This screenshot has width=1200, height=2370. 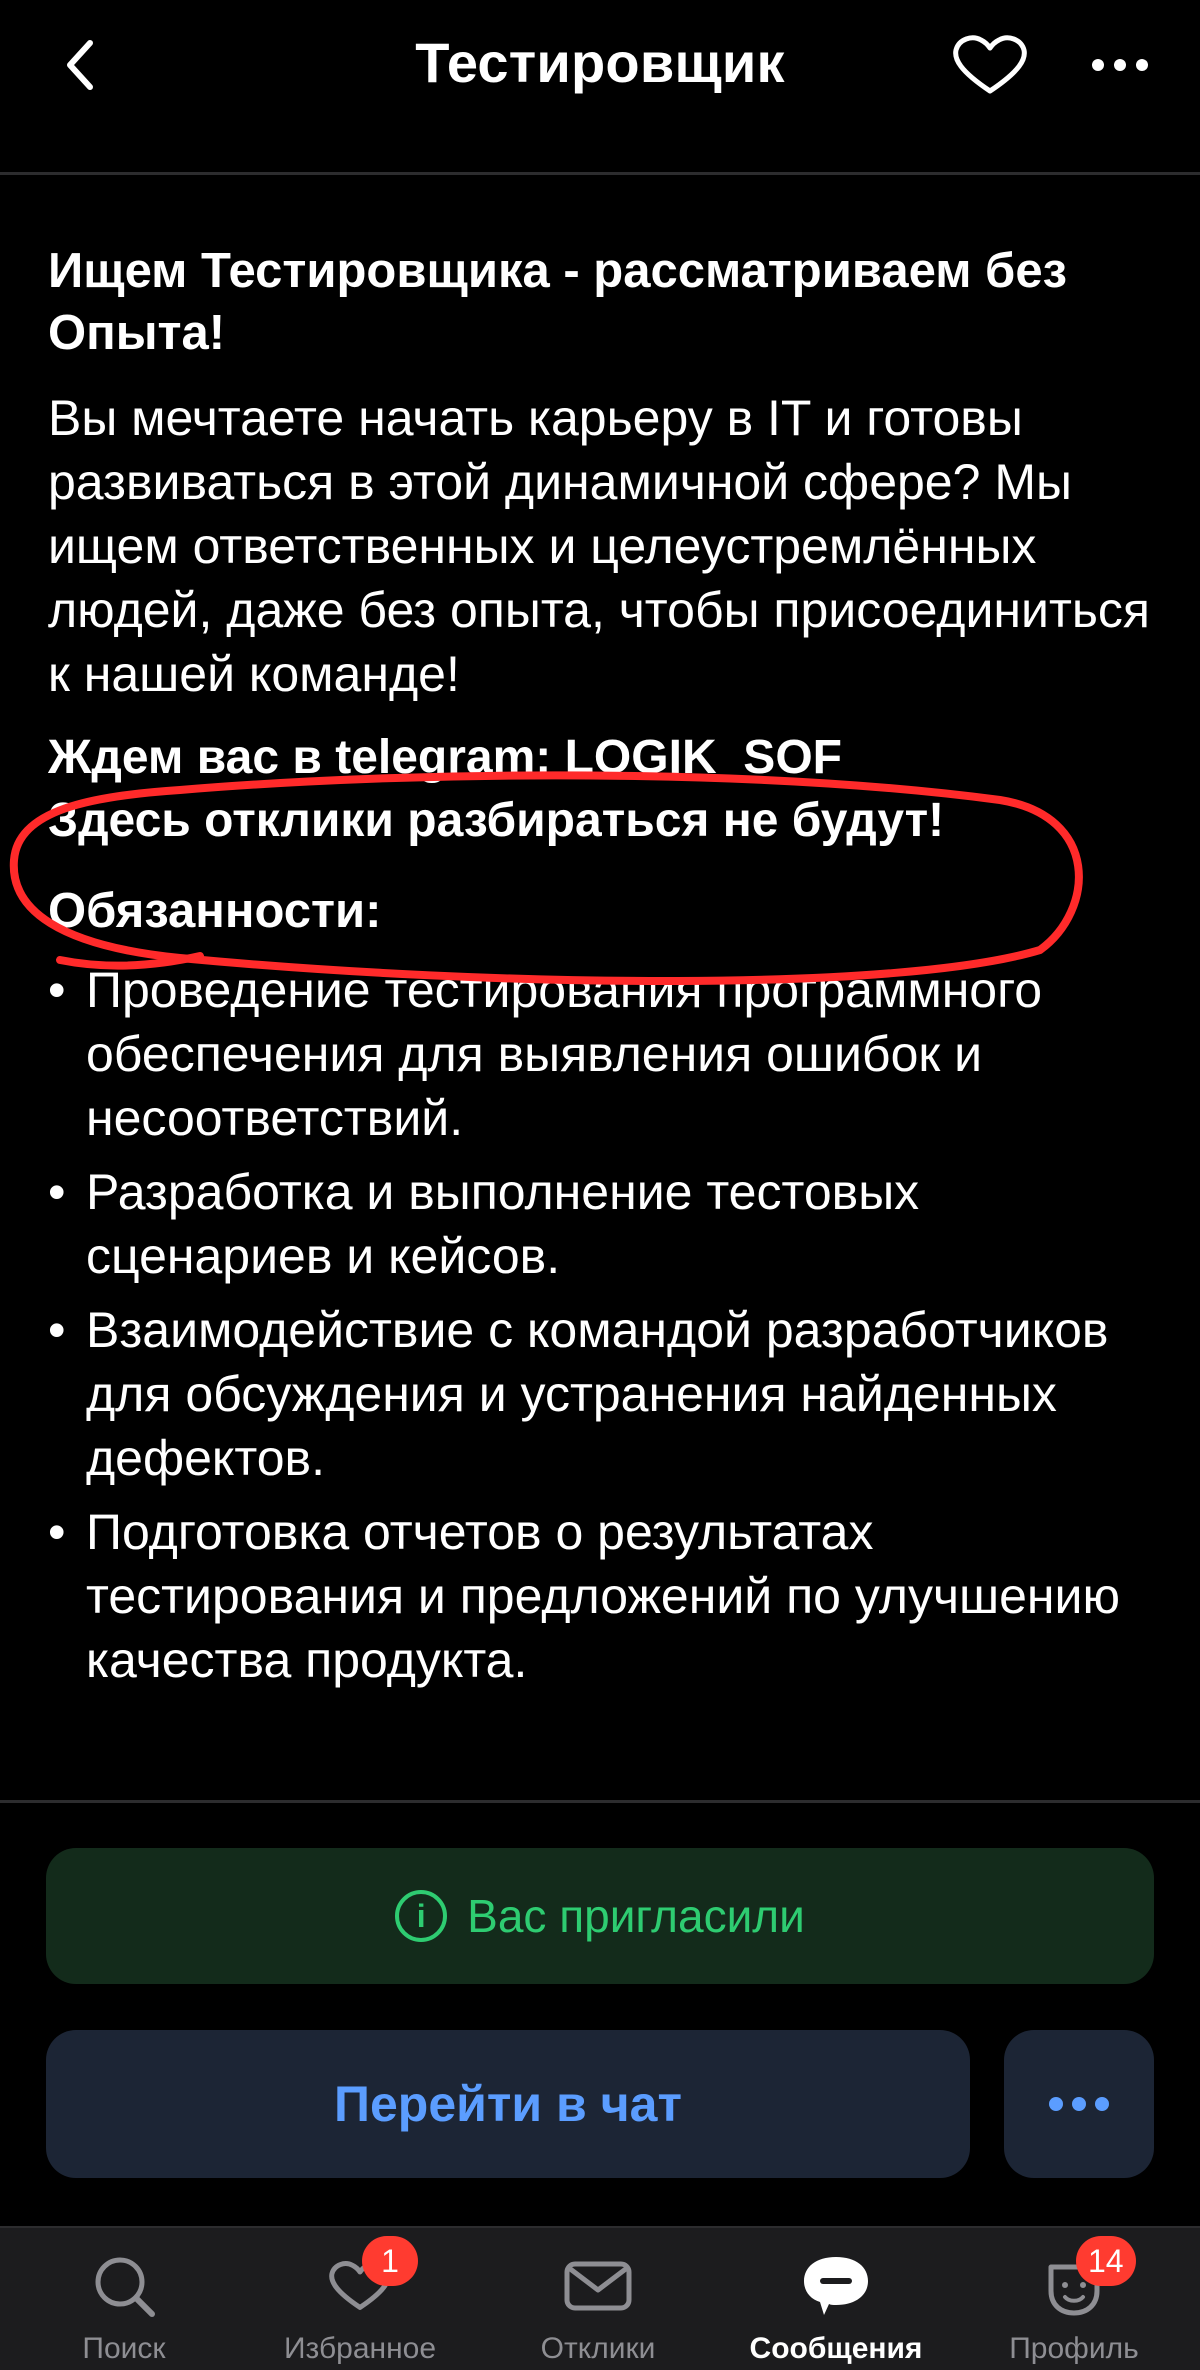 What do you see at coordinates (598, 2348) in the screenshot?
I see `tab-label: Отклики` at bounding box center [598, 2348].